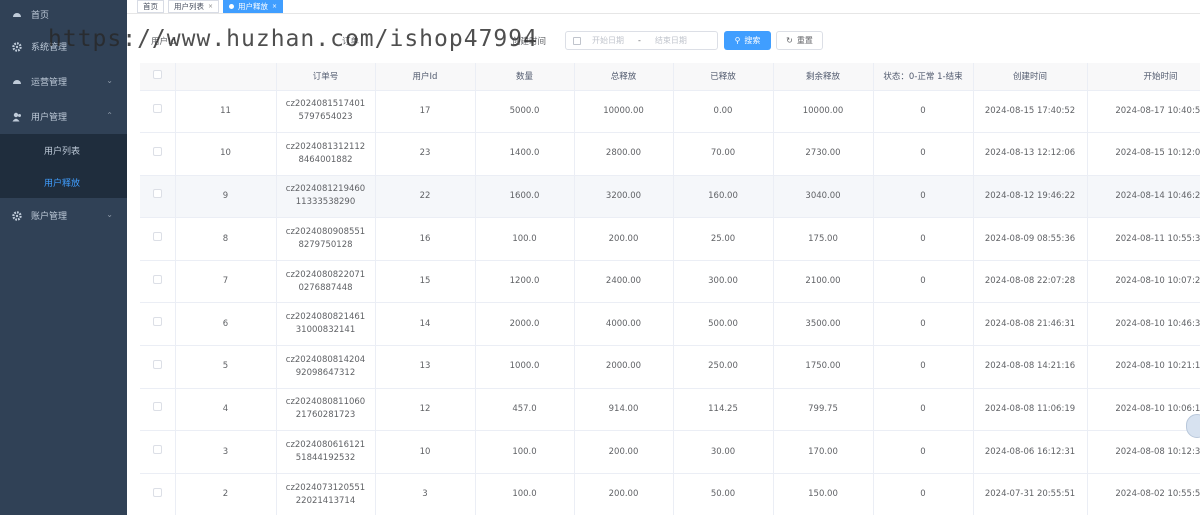 The height and width of the screenshot is (515, 1200). I want to click on cell-start: 2024-08-10 10:07:28, so click(1143, 282).